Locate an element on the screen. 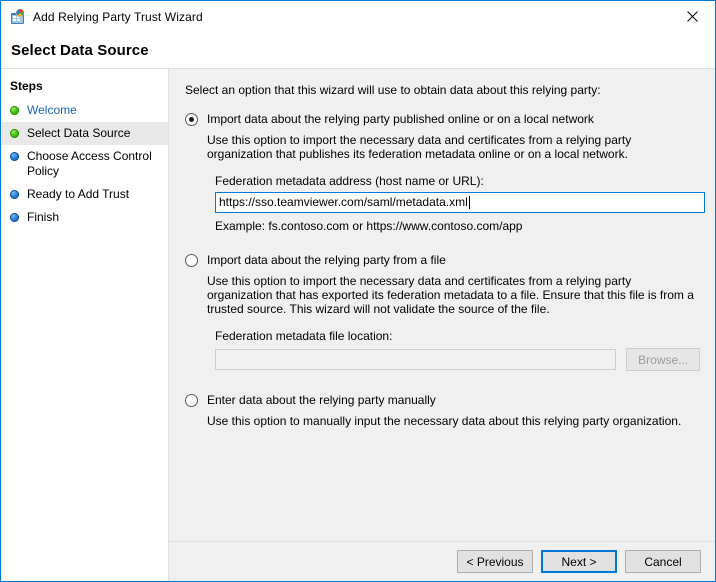  sidebar-item-finish: Finish is located at coordinates (84, 217).